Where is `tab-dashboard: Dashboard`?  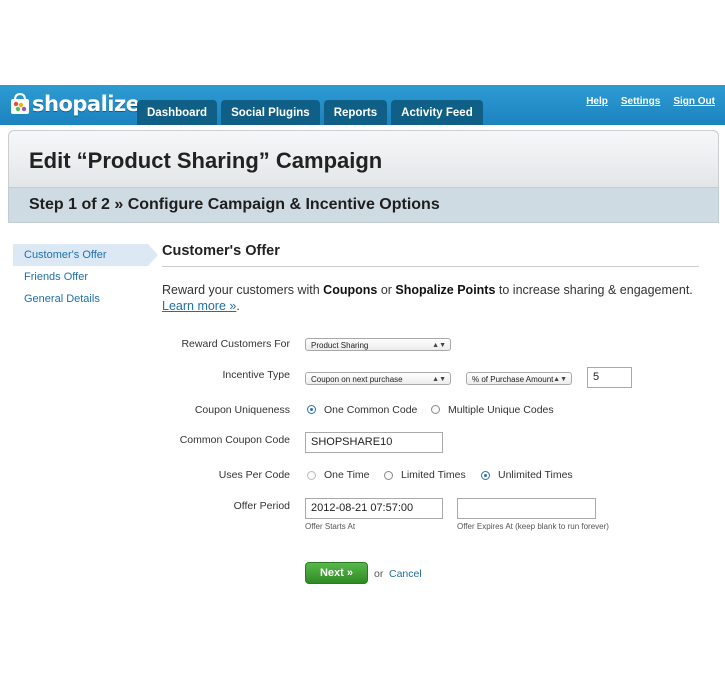
tab-dashboard: Dashboard is located at coordinates (177, 112).